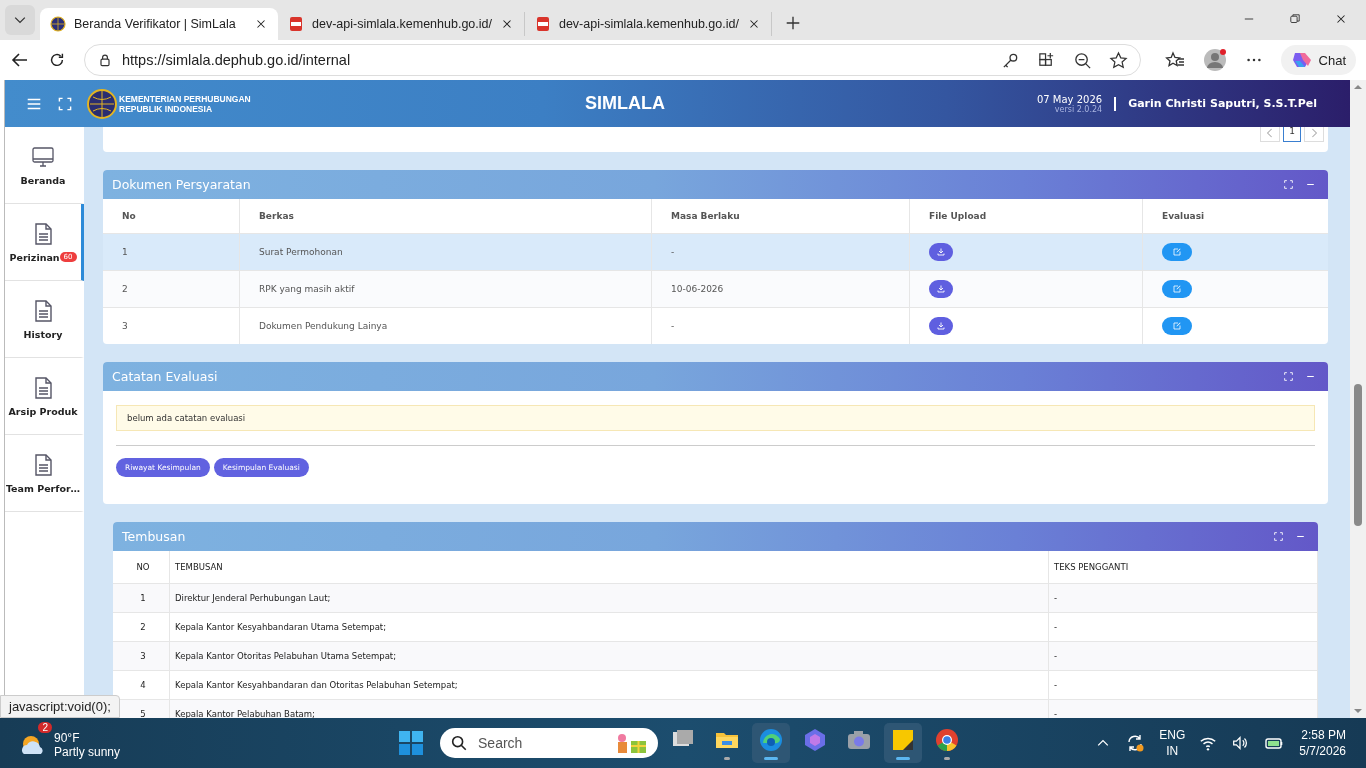  I want to click on clock: 2:58 PM 5/7/2026, so click(1322, 743).